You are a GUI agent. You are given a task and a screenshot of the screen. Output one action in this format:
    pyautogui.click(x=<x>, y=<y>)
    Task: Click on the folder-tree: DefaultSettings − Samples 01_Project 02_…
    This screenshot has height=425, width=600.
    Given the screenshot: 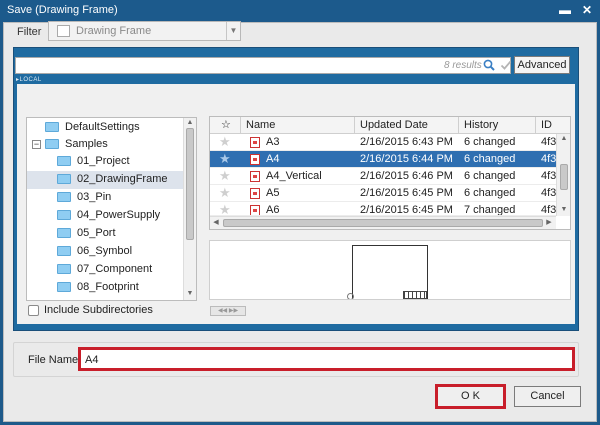 What is the action you would take?
    pyautogui.click(x=111, y=209)
    